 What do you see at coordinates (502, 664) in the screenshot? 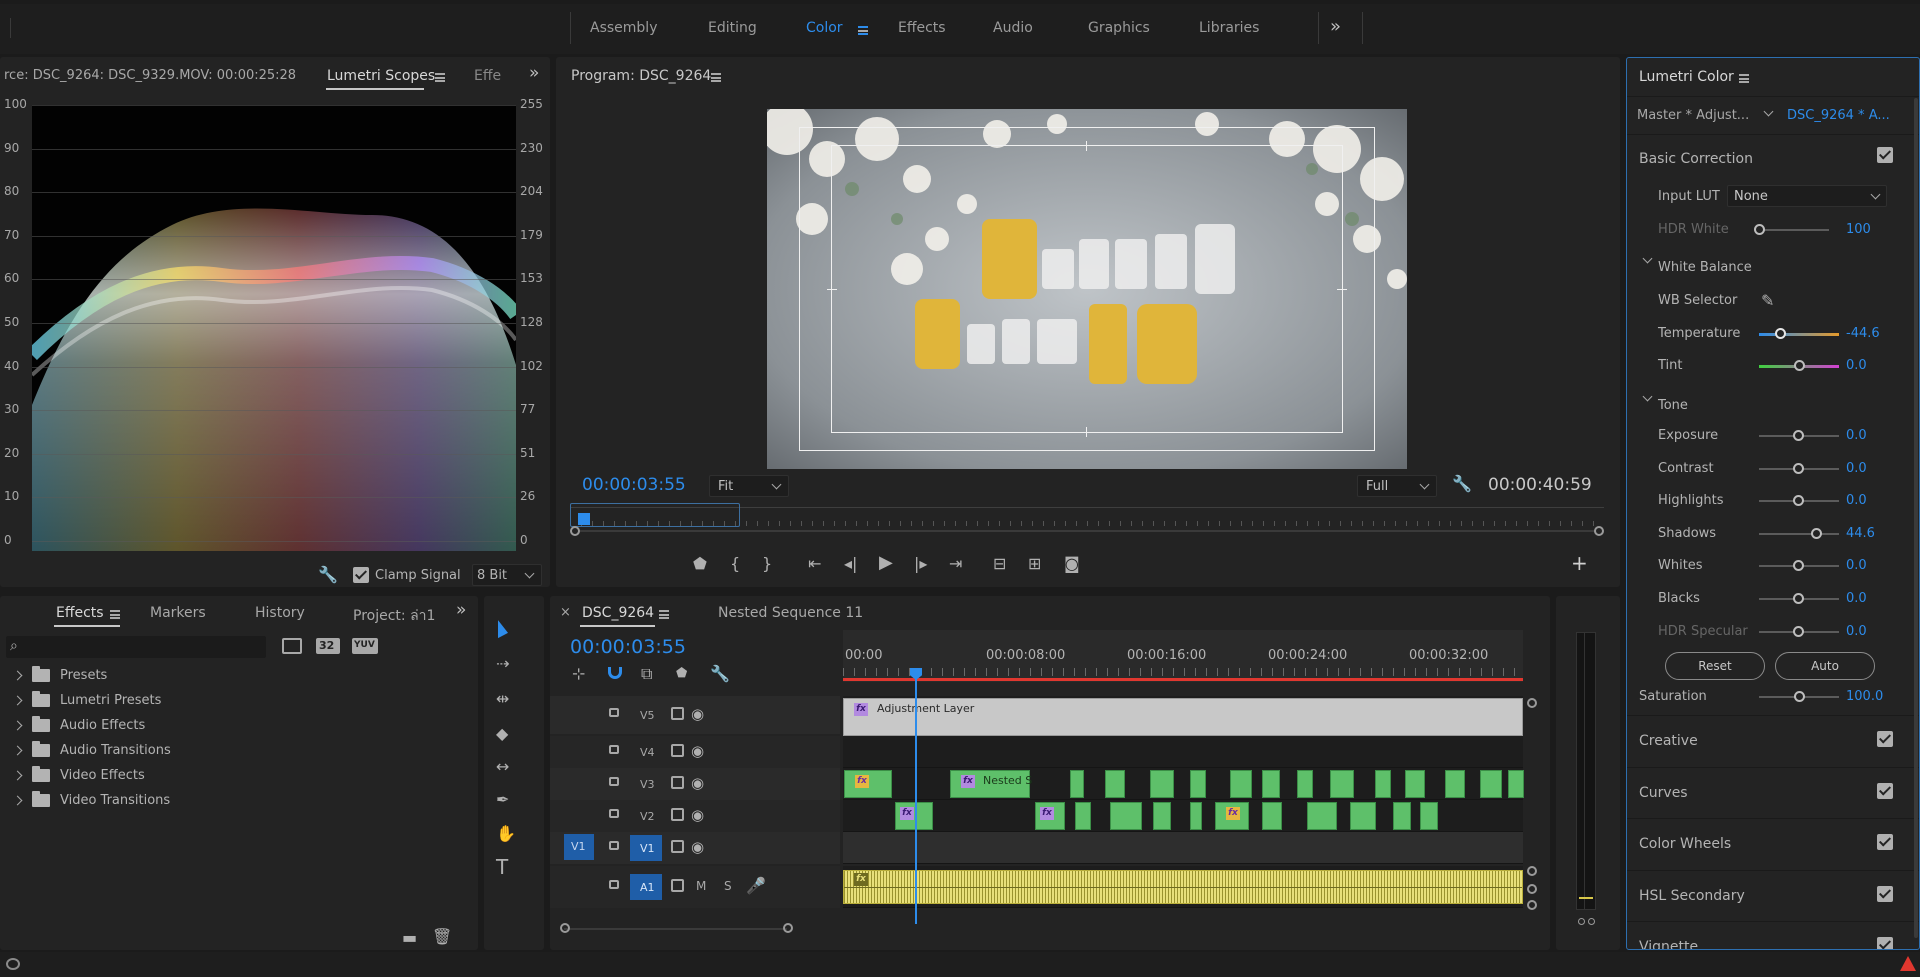
I see `track-select-tool-icon: ⇢` at bounding box center [502, 664].